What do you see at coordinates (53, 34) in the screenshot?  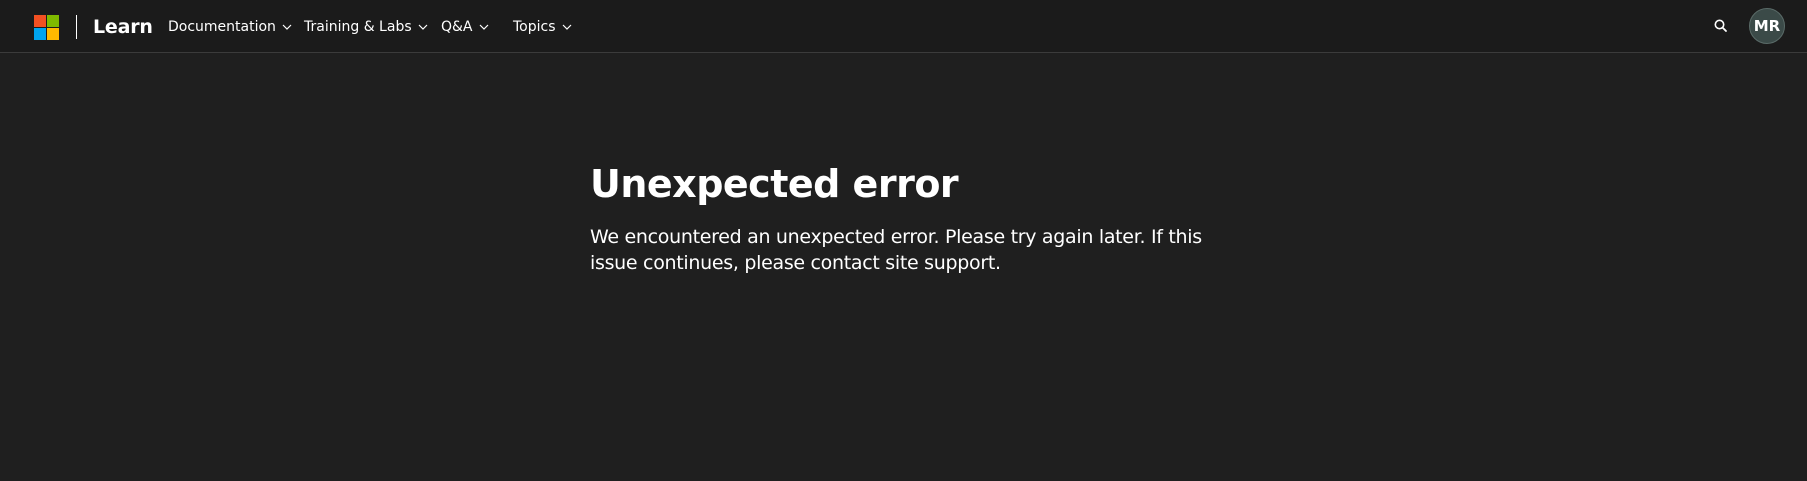 I see `logo-yellow-square` at bounding box center [53, 34].